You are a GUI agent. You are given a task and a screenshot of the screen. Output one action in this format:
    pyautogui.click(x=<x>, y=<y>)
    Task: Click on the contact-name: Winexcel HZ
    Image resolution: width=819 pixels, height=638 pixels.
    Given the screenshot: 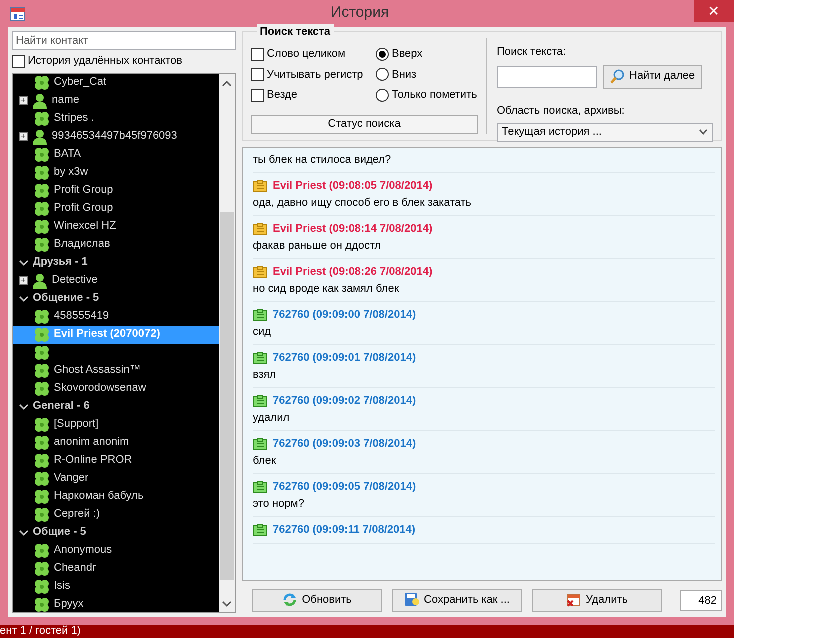 What is the action you would take?
    pyautogui.click(x=85, y=226)
    